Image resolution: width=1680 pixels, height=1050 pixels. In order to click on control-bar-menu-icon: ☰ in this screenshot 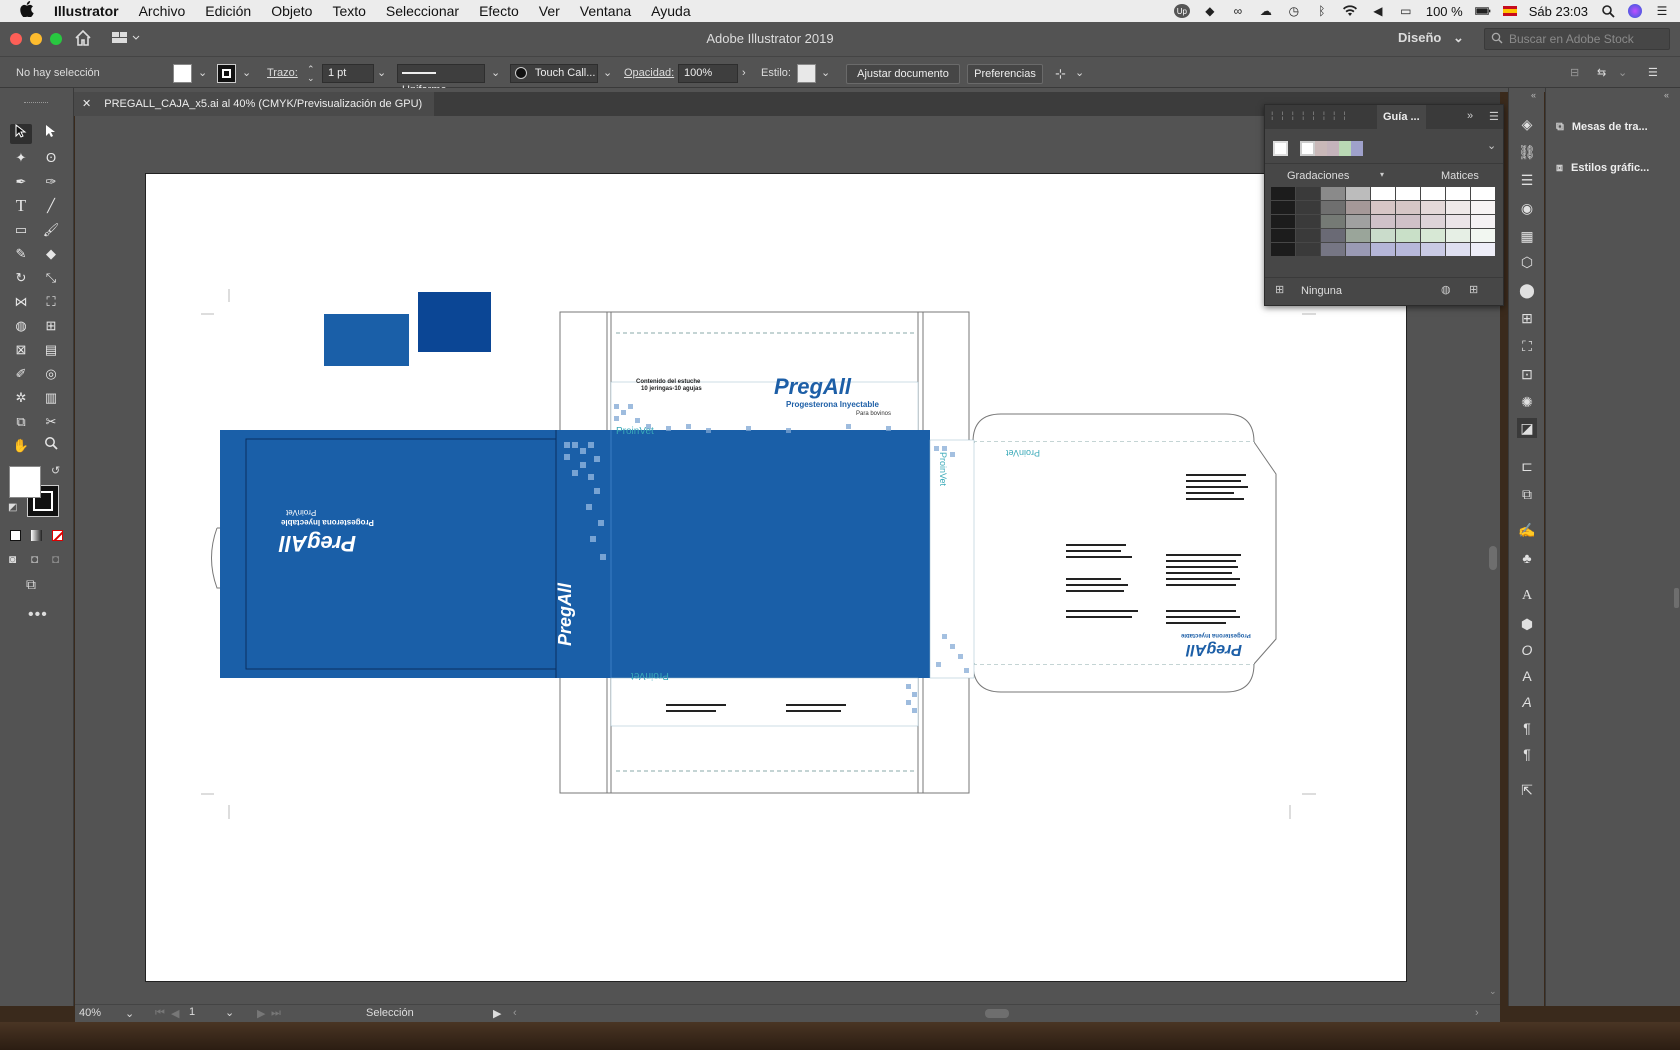, I will do `click(1653, 73)`.